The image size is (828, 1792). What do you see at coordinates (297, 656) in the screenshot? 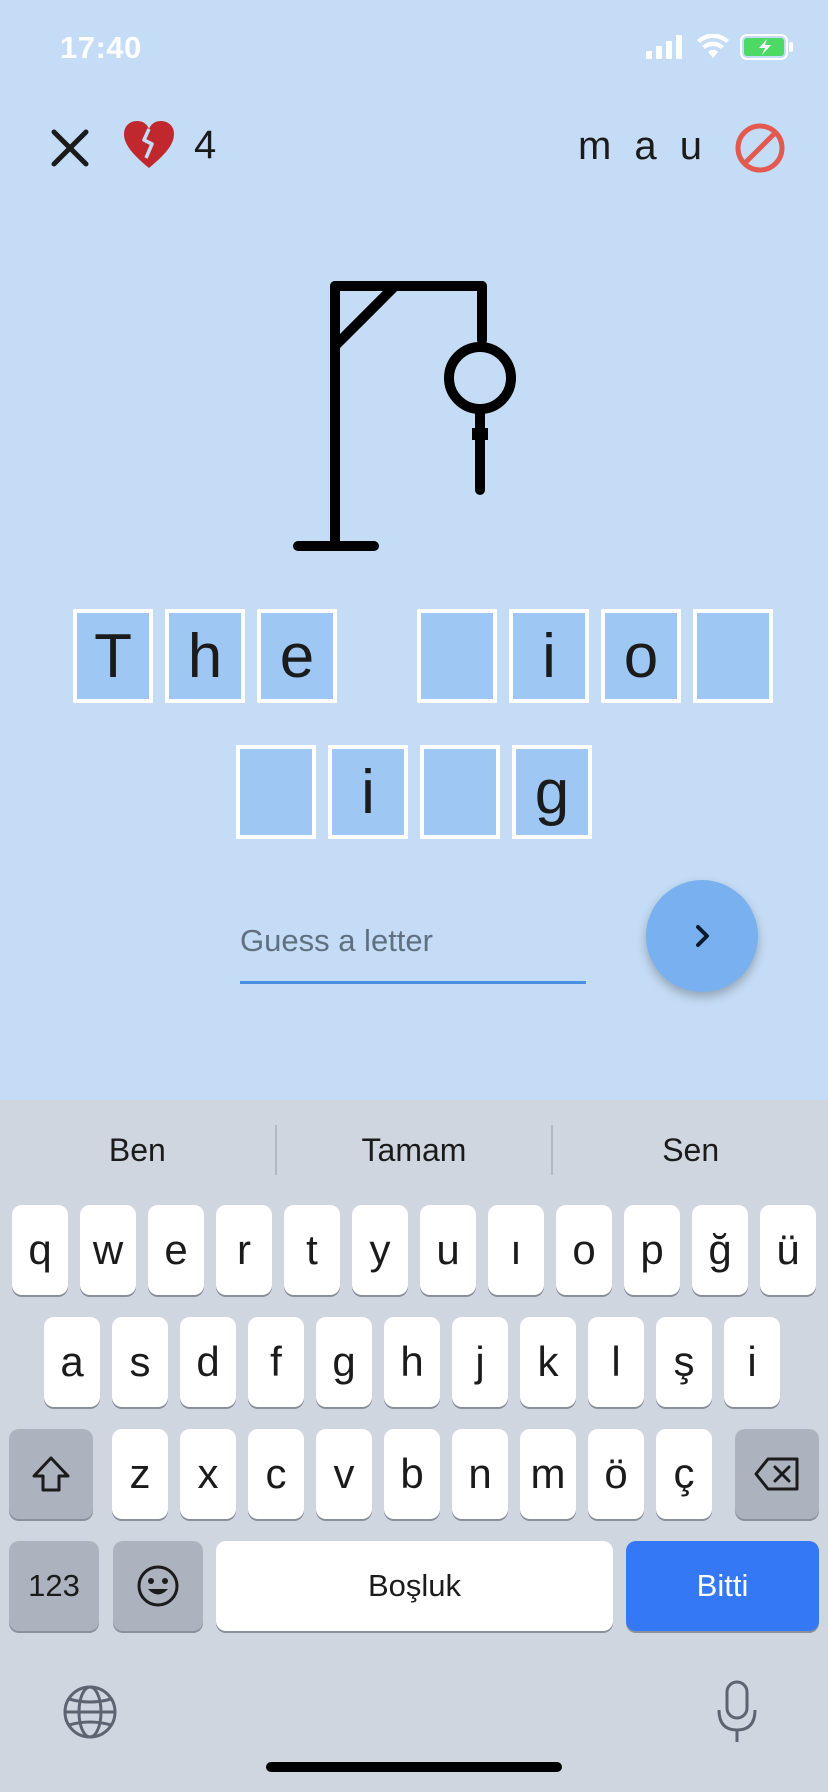
I see `letter-tile: e` at bounding box center [297, 656].